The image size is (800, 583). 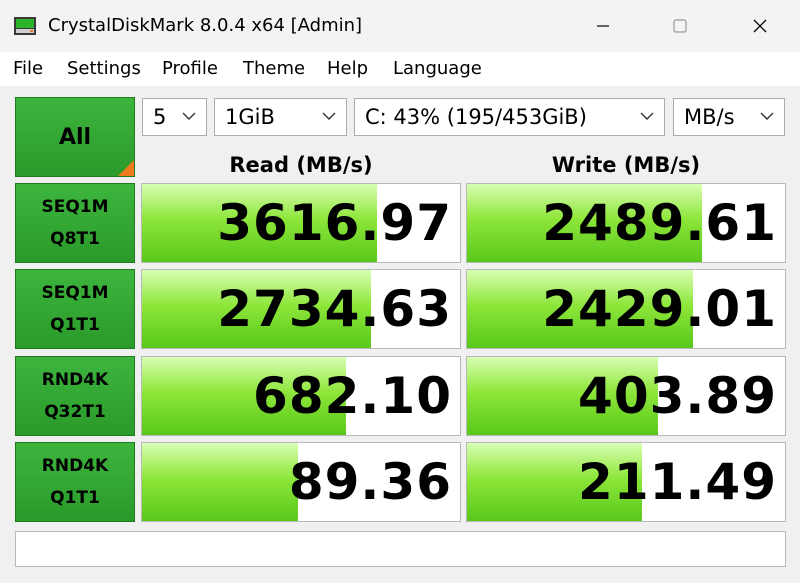 What do you see at coordinates (677, 482) in the screenshot?
I see `write-result-value: 211.49` at bounding box center [677, 482].